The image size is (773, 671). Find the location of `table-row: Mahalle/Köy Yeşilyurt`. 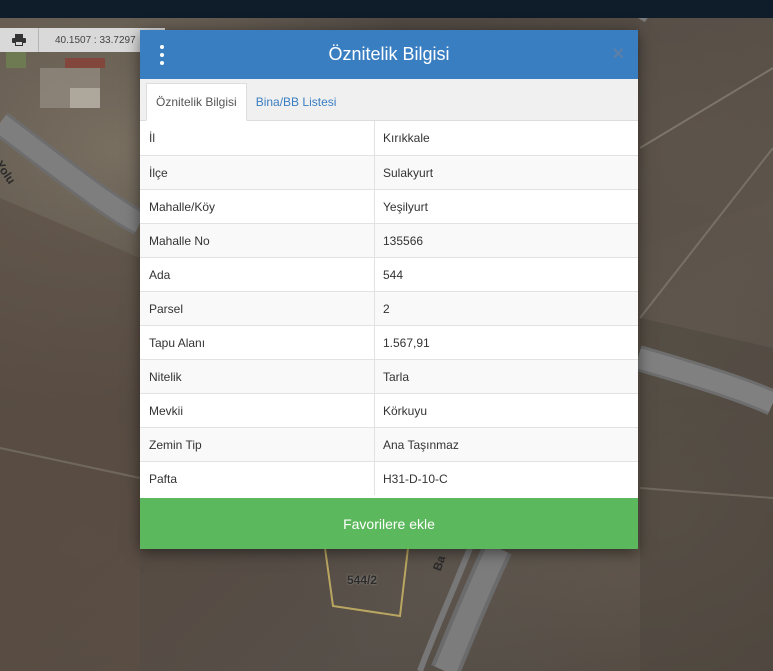

table-row: Mahalle/Köy Yeşilyurt is located at coordinates (389, 206).